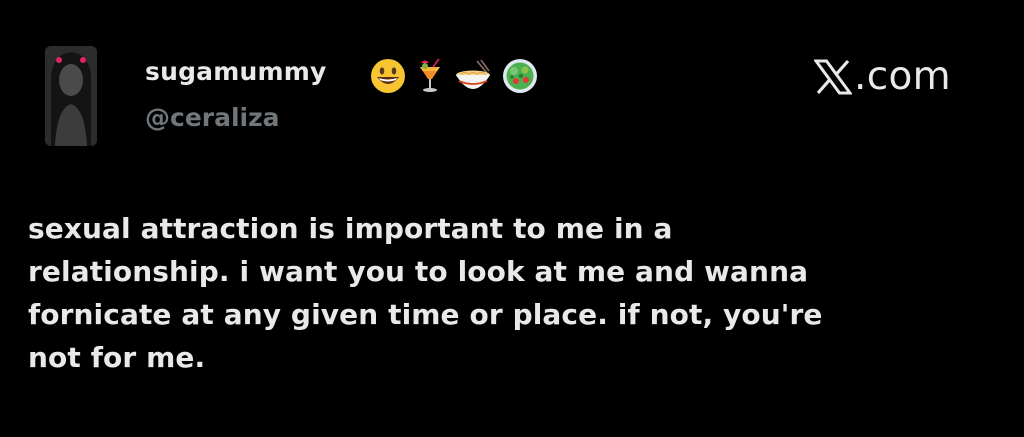 The image size is (1024, 437). What do you see at coordinates (388, 76) in the screenshot?
I see `grinning-face-icon` at bounding box center [388, 76].